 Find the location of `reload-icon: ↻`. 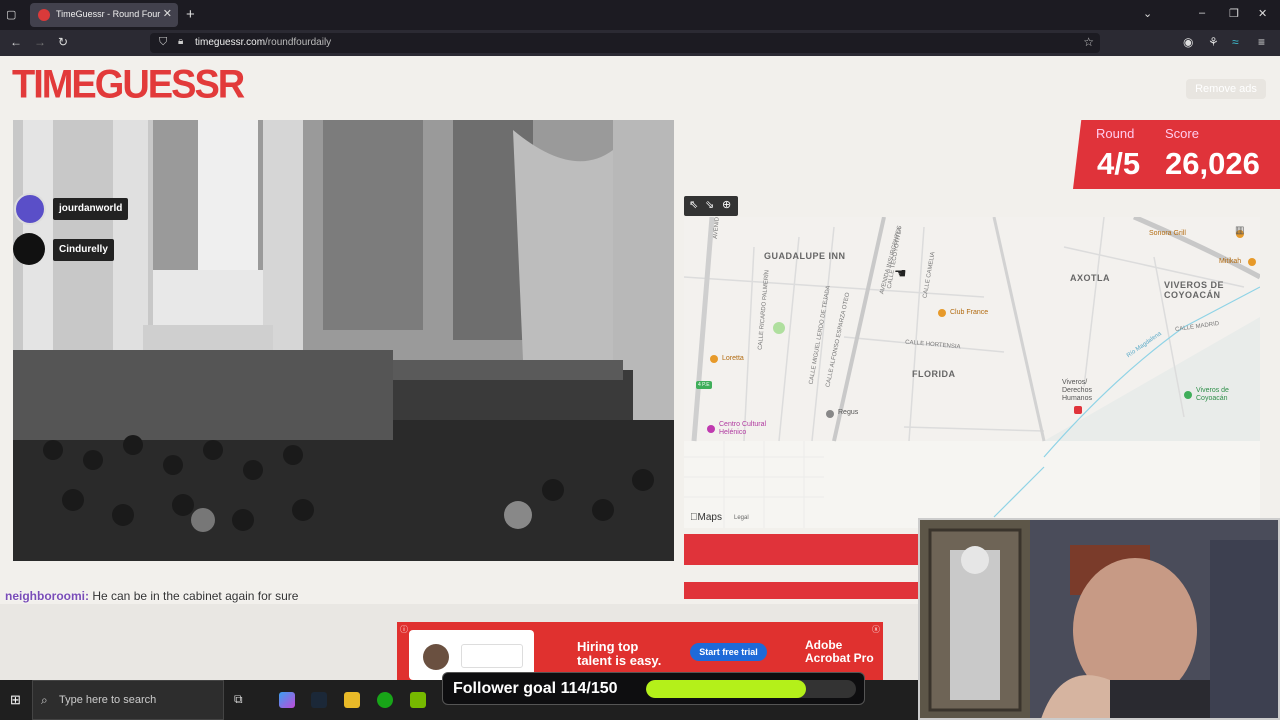

reload-icon: ↻ is located at coordinates (63, 42).